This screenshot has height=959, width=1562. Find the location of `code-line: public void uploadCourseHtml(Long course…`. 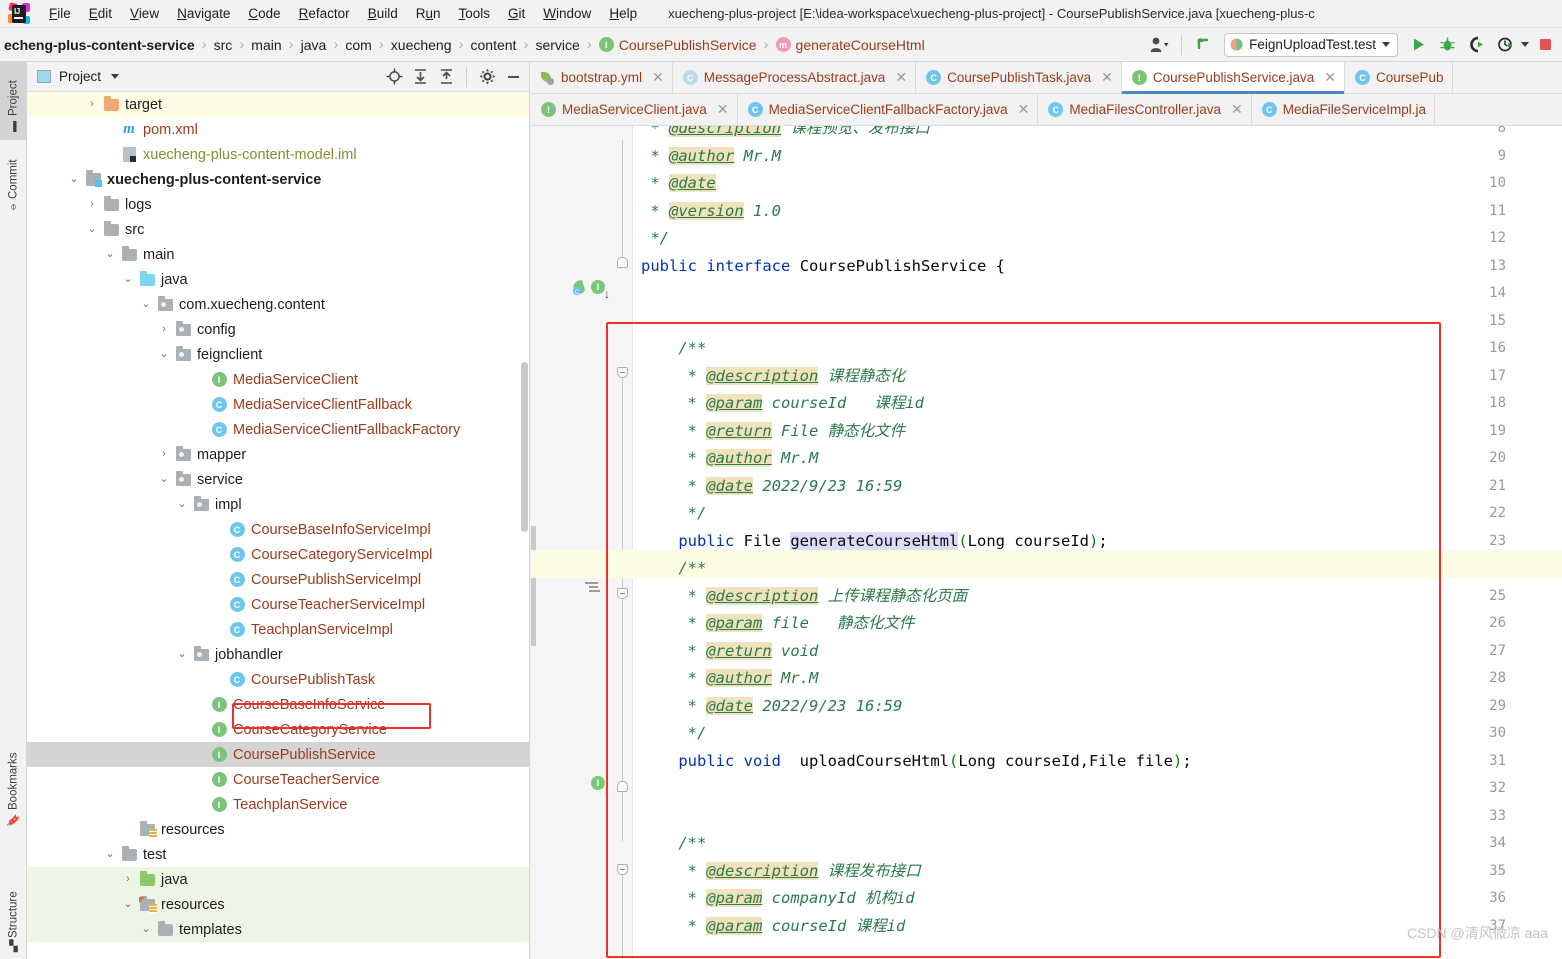

code-line: public void uploadCourseHtml(Long course… is located at coordinates (916, 762).